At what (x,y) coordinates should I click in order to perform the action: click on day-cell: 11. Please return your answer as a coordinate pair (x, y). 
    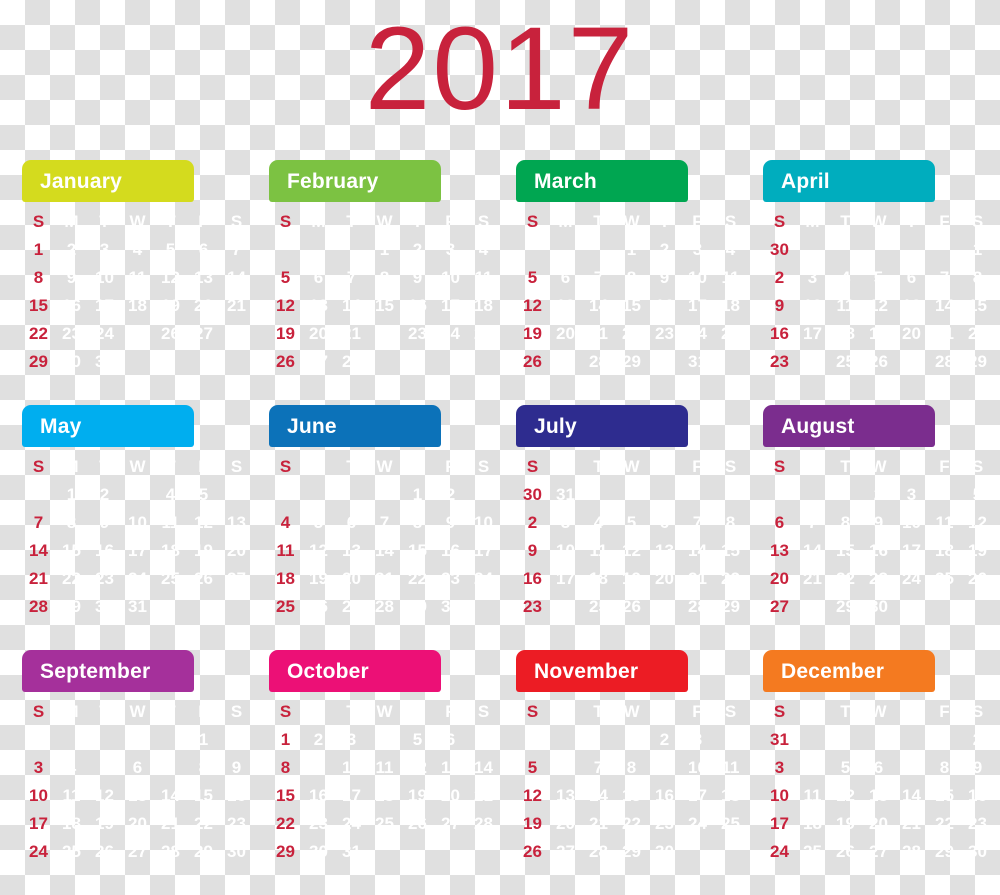
    Looking at the image, I should click on (137, 277).